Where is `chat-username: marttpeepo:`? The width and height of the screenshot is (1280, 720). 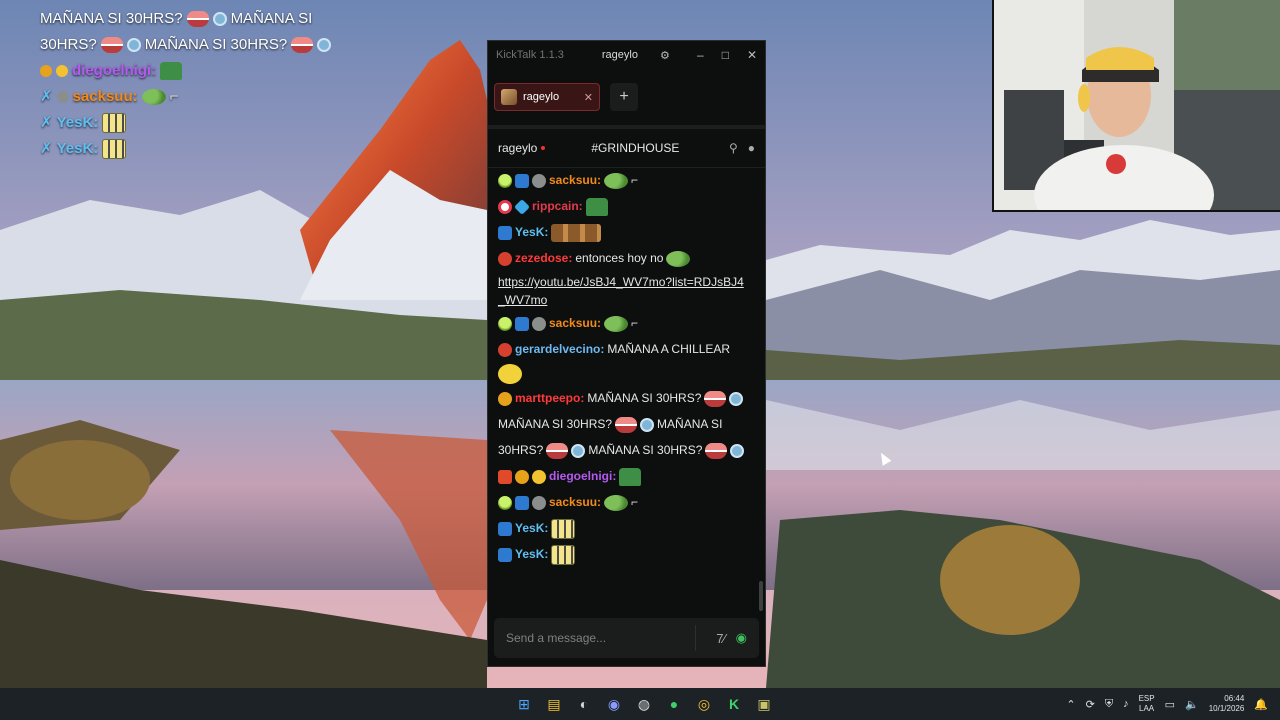
chat-username: marttpeepo: is located at coordinates (549, 398).